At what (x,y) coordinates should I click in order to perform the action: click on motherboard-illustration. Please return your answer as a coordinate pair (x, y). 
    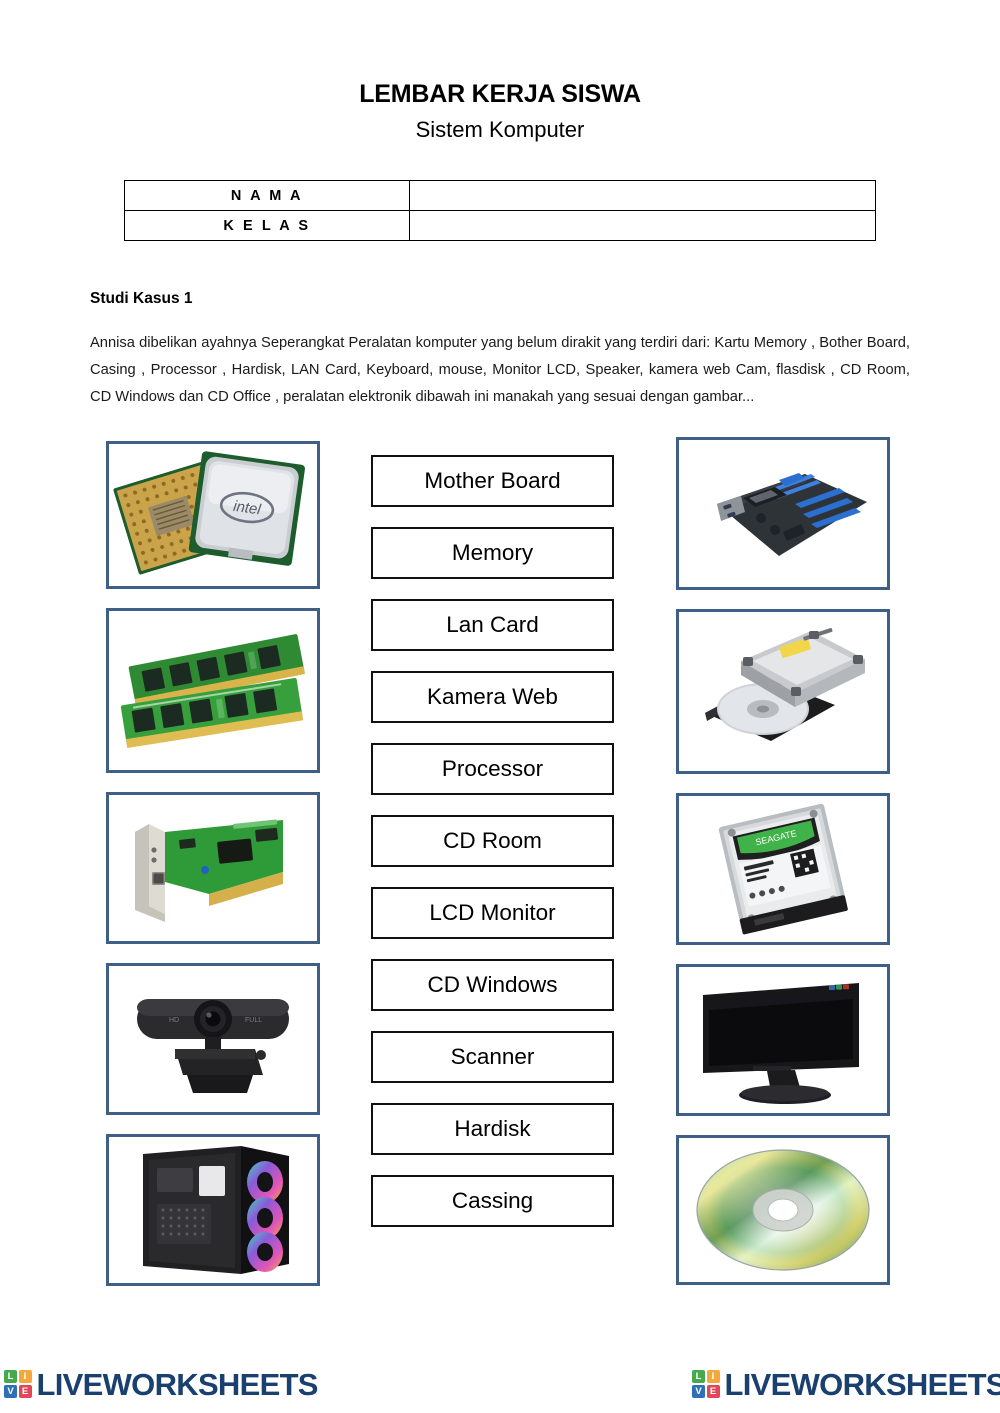
    Looking at the image, I should click on (783, 513).